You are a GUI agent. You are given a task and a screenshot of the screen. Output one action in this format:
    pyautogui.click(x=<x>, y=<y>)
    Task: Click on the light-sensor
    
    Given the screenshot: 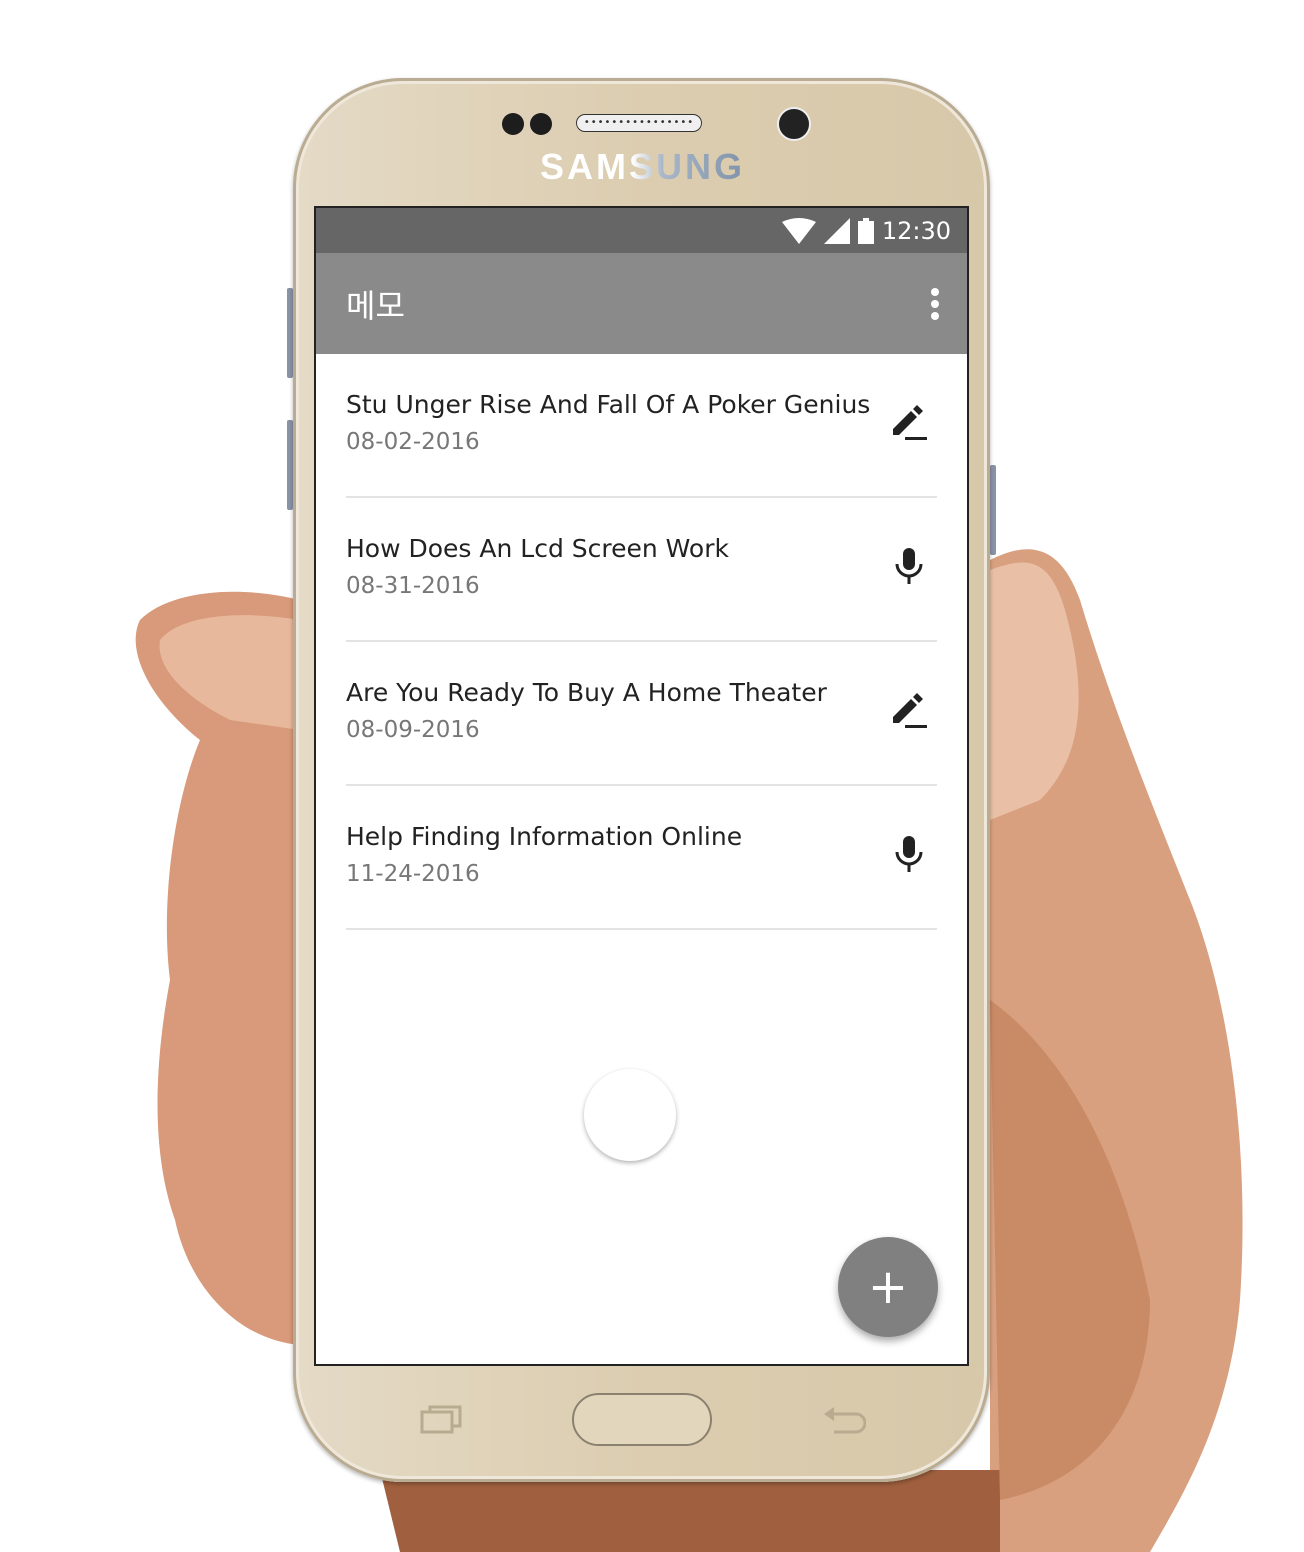 What is the action you would take?
    pyautogui.click(x=541, y=124)
    